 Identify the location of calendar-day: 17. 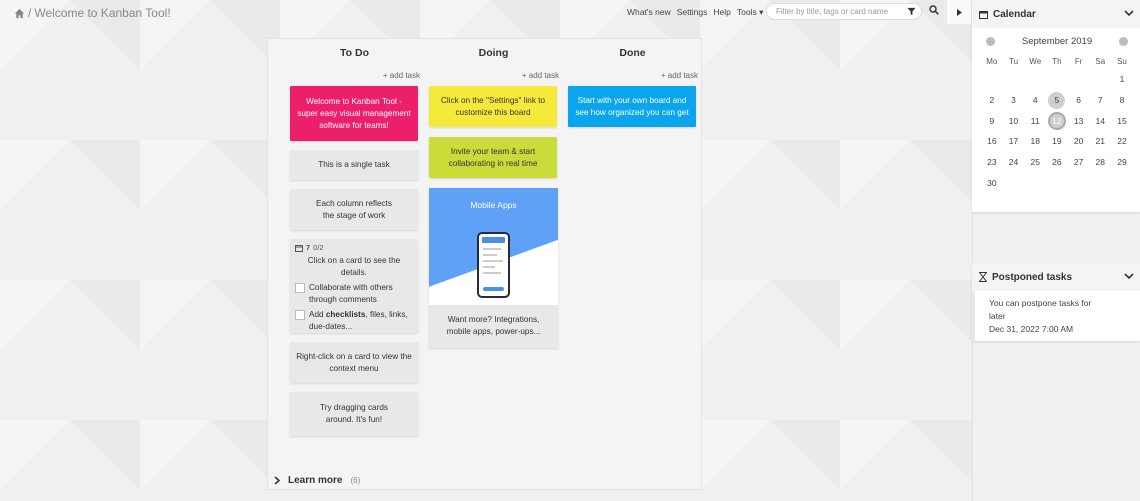
(1014, 141).